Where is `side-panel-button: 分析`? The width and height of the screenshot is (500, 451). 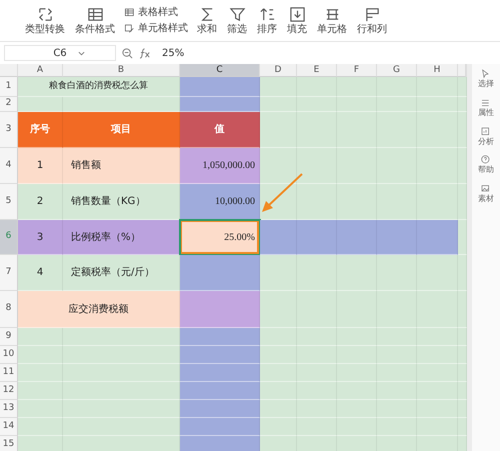 side-panel-button: 分析 is located at coordinates (486, 136).